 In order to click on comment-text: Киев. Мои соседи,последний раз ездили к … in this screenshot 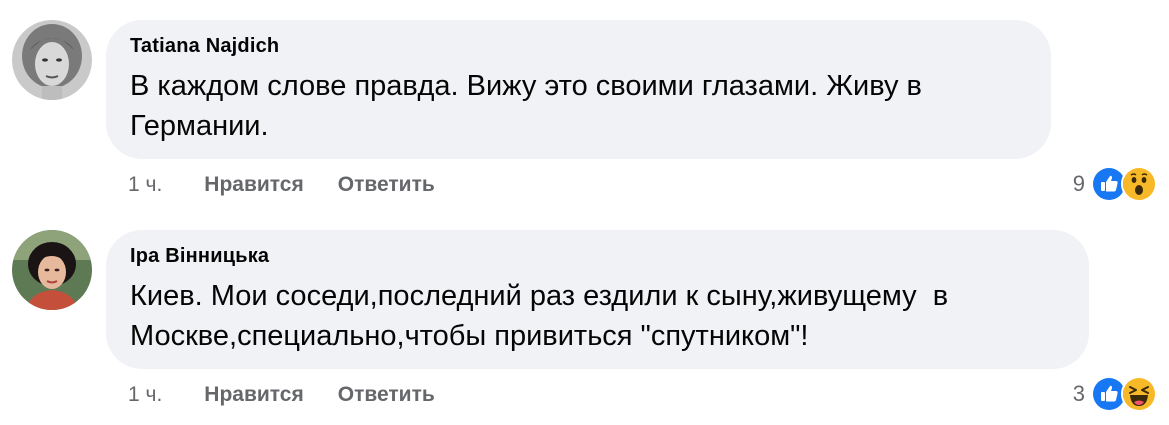, I will do `click(539, 316)`.